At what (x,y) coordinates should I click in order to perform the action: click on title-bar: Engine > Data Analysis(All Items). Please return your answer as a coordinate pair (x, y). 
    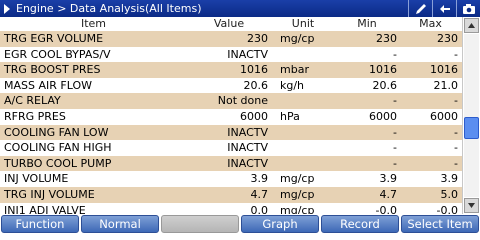
    Looking at the image, I should click on (240, 8).